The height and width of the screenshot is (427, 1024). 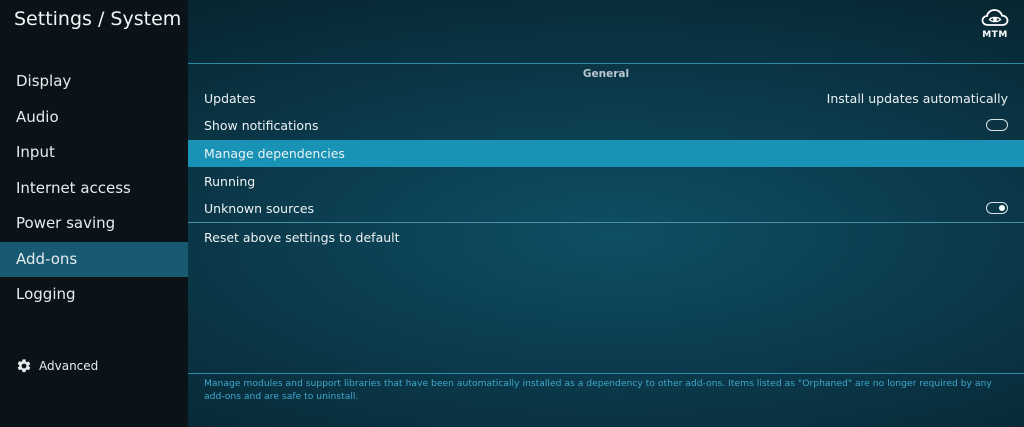 What do you see at coordinates (606, 222) in the screenshot?
I see `section-divider` at bounding box center [606, 222].